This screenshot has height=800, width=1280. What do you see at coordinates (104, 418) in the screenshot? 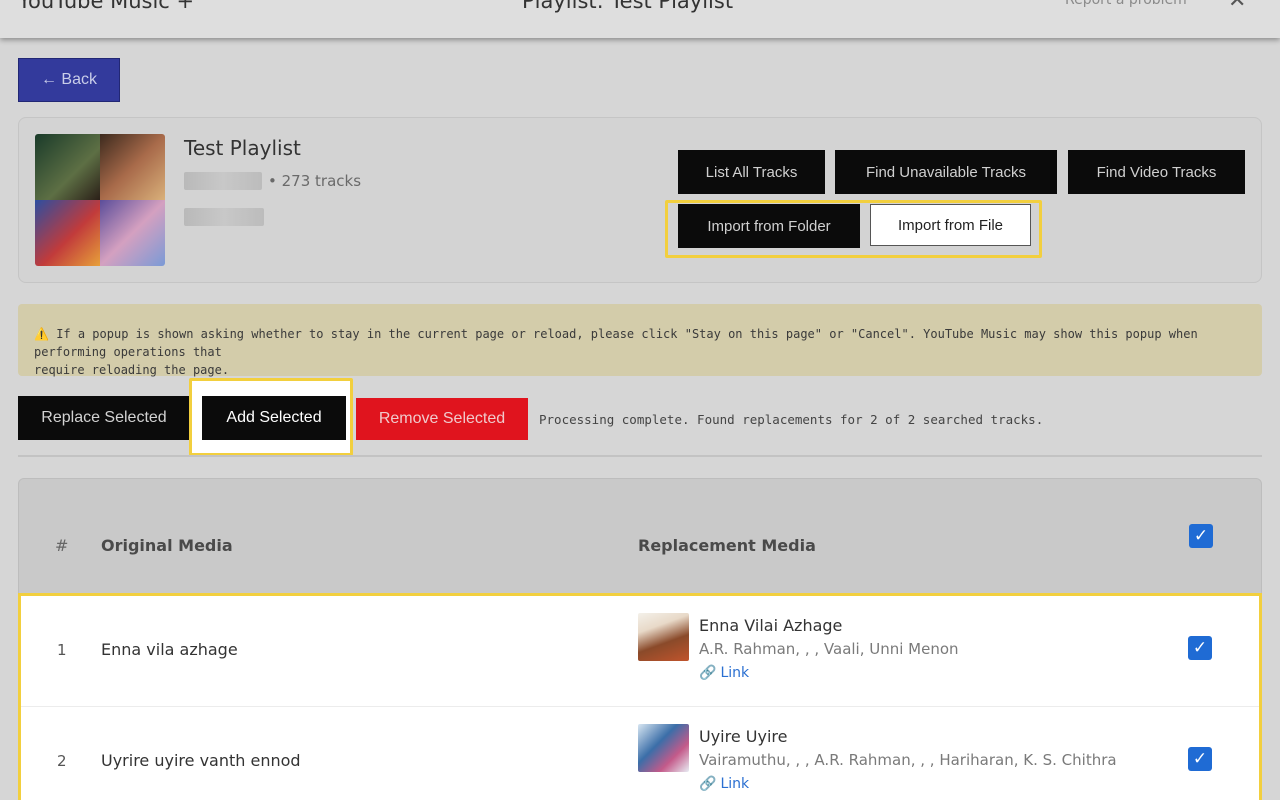
I see `replace-selected-button: Replace Selected` at bounding box center [104, 418].